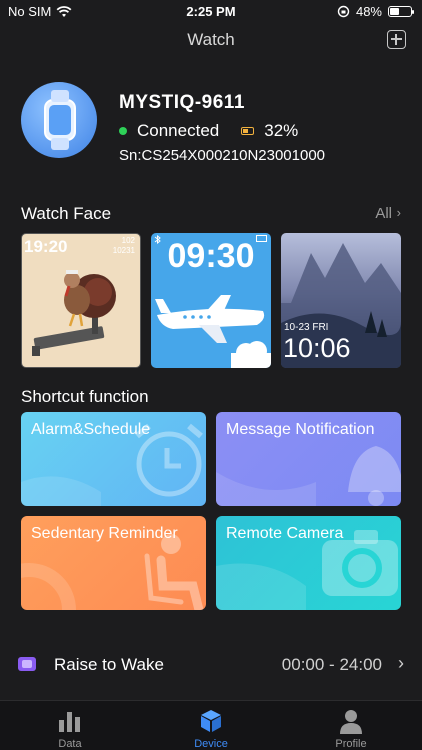 The width and height of the screenshot is (422, 750). What do you see at coordinates (281, 130) in the screenshot?
I see `device-battery-level: 32%` at bounding box center [281, 130].